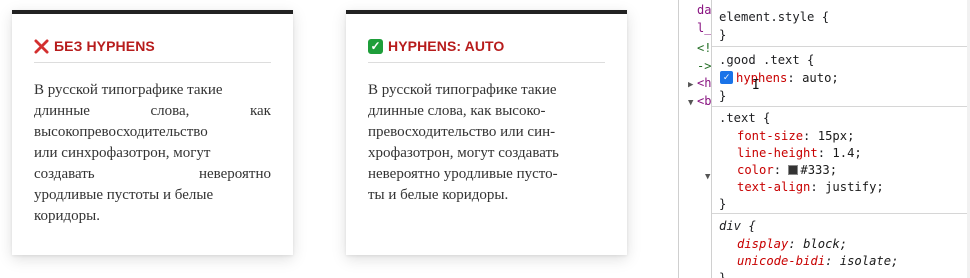 The width and height of the screenshot is (970, 278). I want to click on check-icon: ✓, so click(375, 46).